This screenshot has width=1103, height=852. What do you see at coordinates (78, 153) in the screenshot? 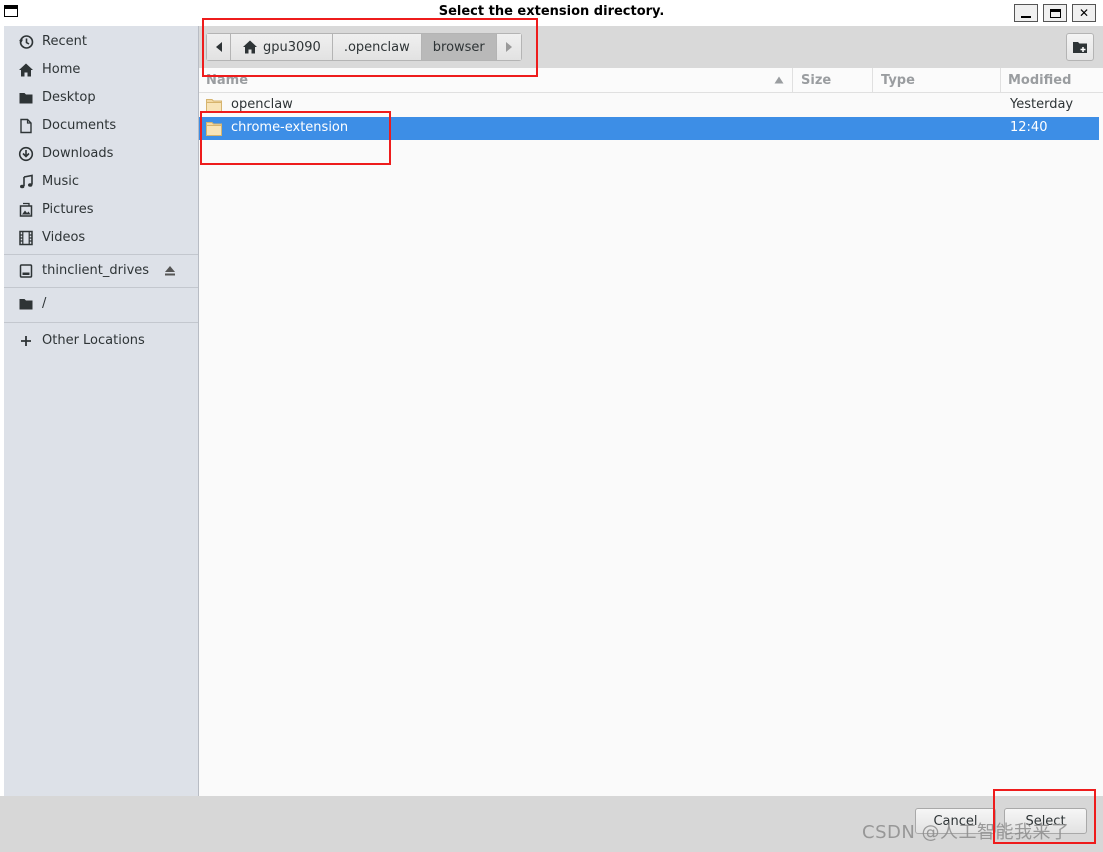
I see `sidebar-item-label: Downloads` at bounding box center [78, 153].